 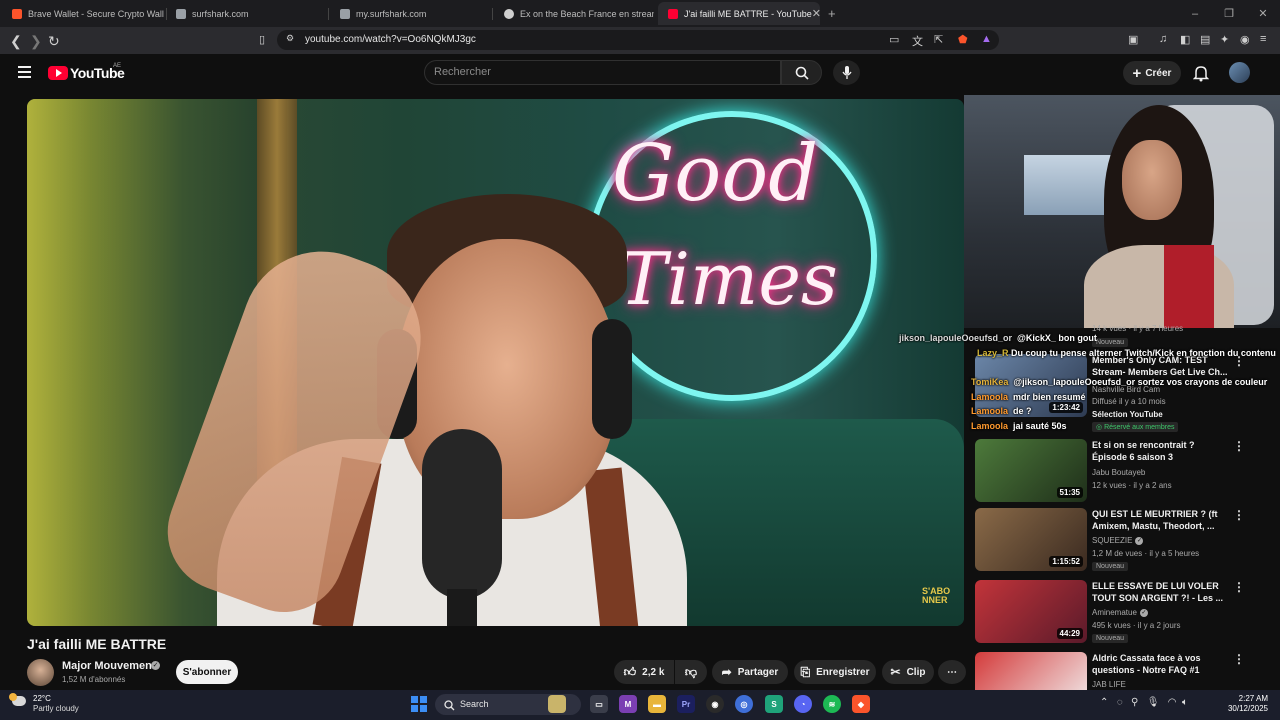 What do you see at coordinates (861, 704) in the screenshot?
I see `brave-browser-icon: ◆` at bounding box center [861, 704].